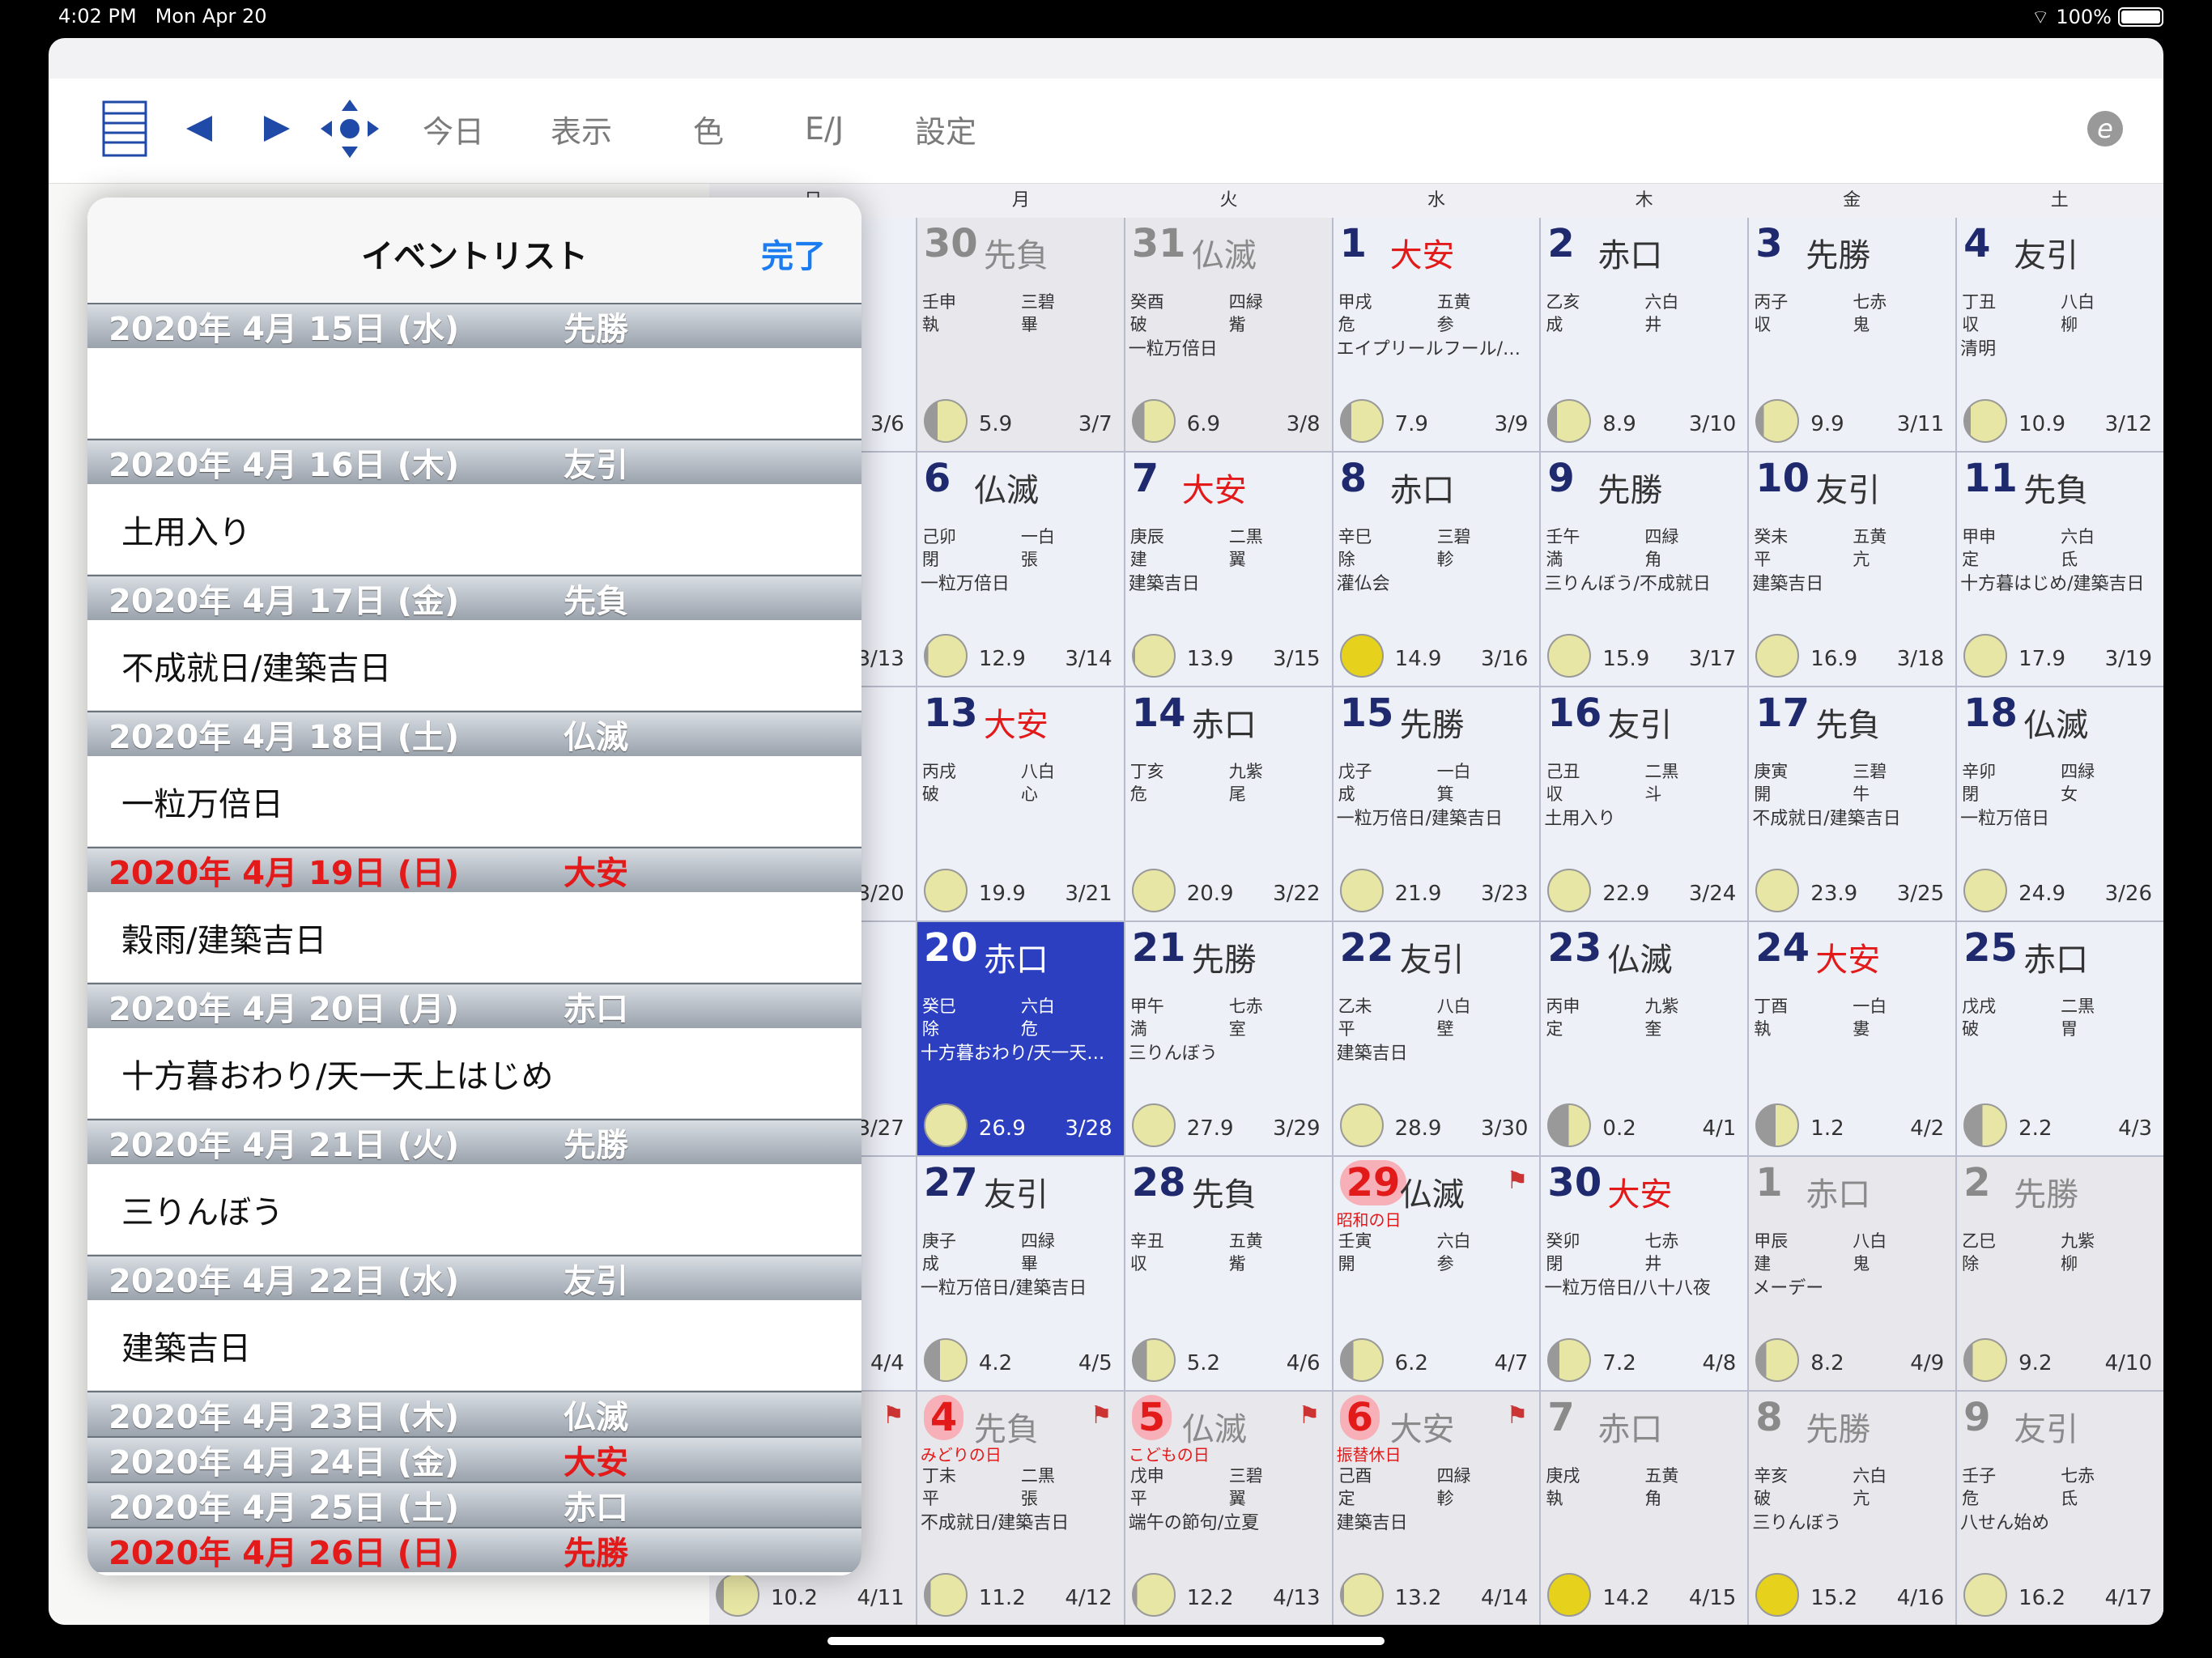 Image resolution: width=2212 pixels, height=1658 pixels. What do you see at coordinates (1138, 559) in the screenshot?
I see `kanshi-label: 建` at bounding box center [1138, 559].